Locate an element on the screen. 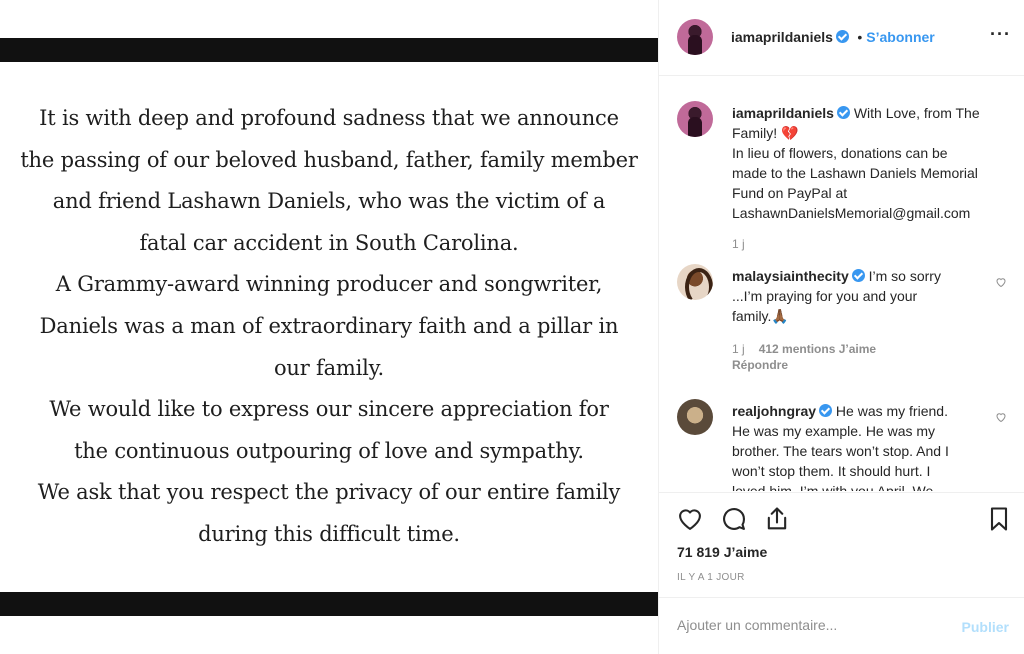 The image size is (1024, 654). comment-line: family.🙏🏾 is located at coordinates (760, 316).